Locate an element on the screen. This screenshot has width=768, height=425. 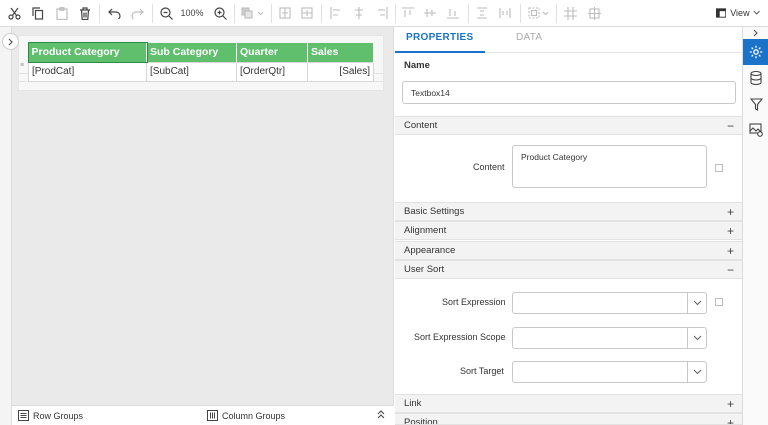
section-basic-settings-label: Basic Settings is located at coordinates (434, 211).